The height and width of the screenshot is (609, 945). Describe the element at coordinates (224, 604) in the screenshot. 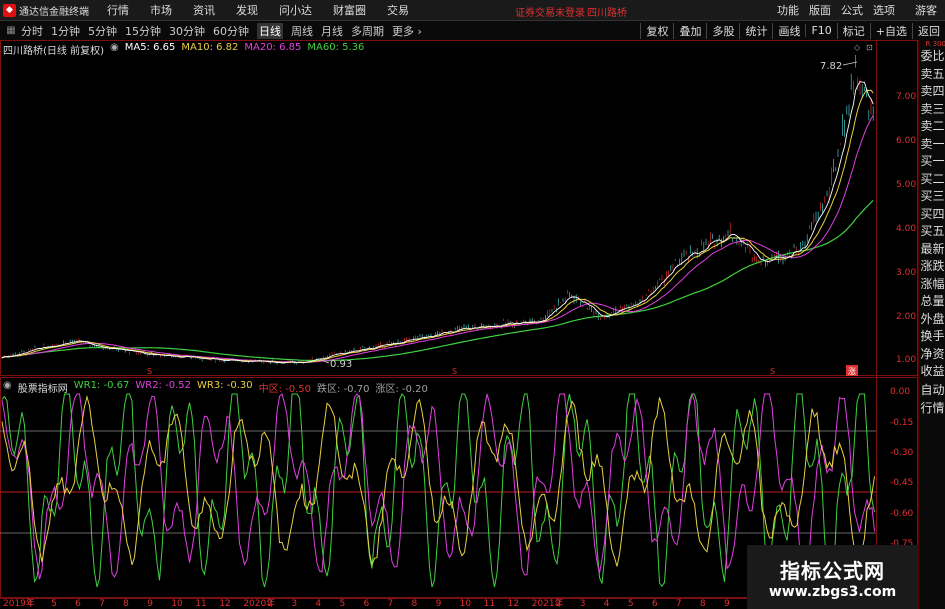

I see `x-axis-label: 12` at that location.